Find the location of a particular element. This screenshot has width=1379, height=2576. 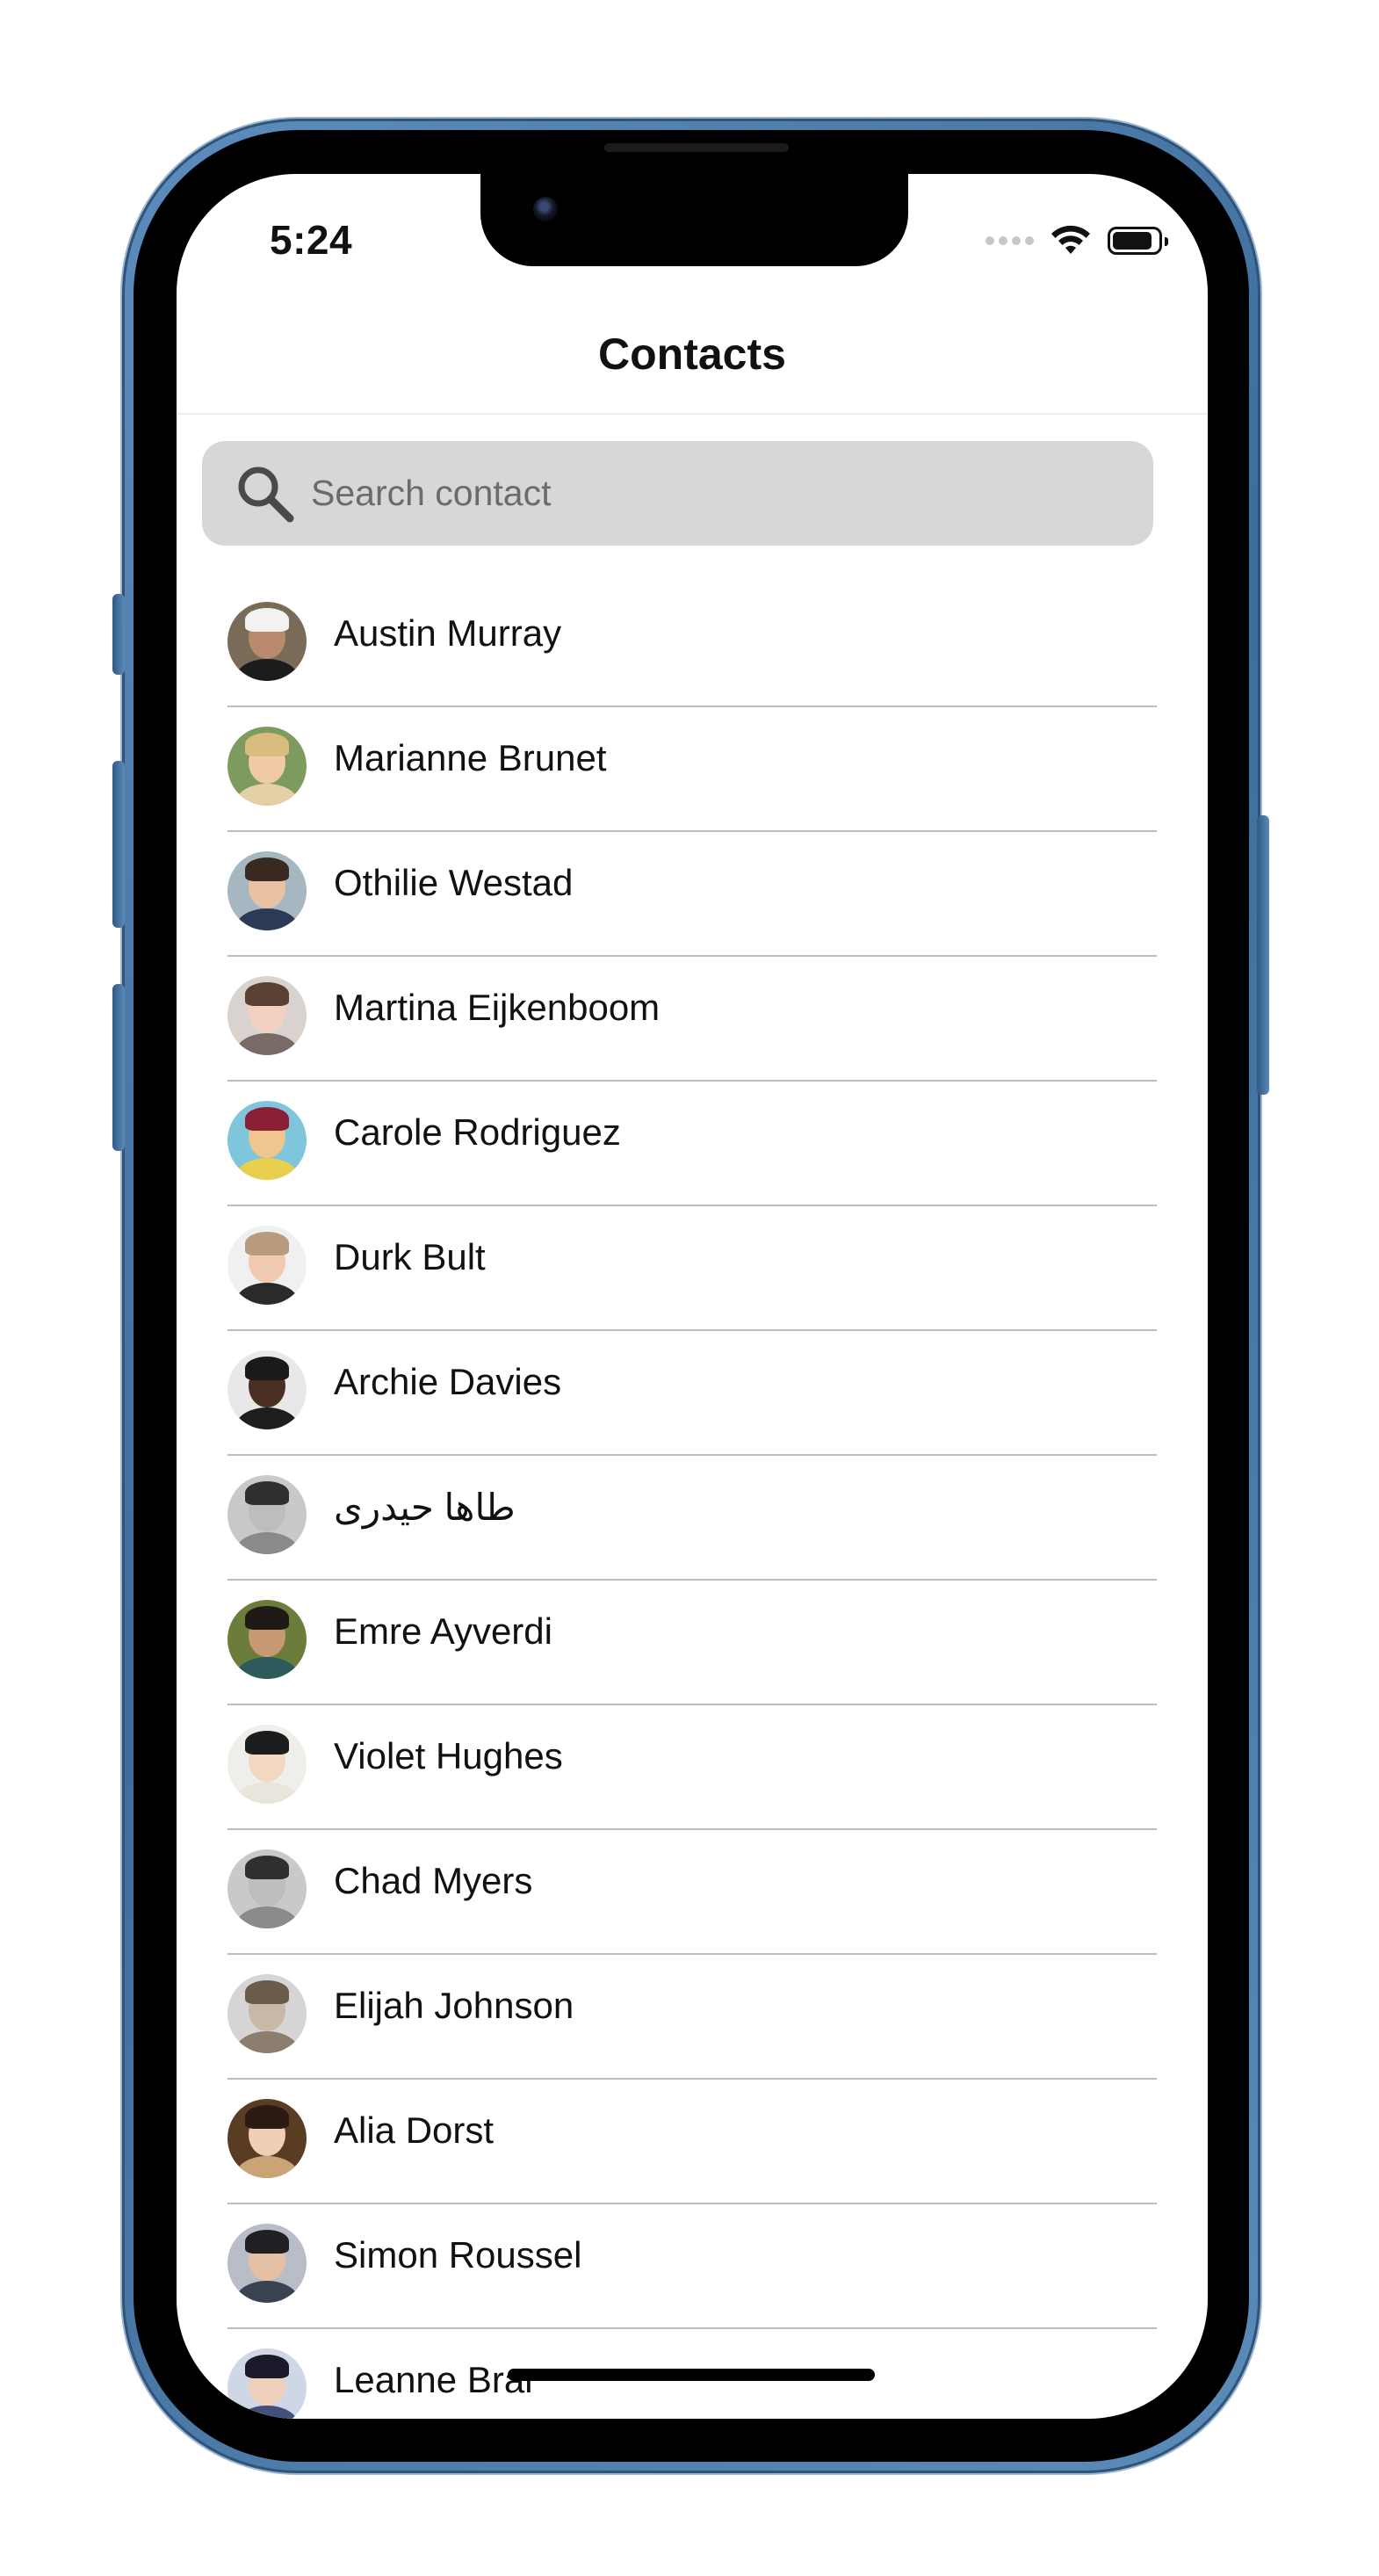

contact-name: Leanne Brar is located at coordinates (436, 2379).